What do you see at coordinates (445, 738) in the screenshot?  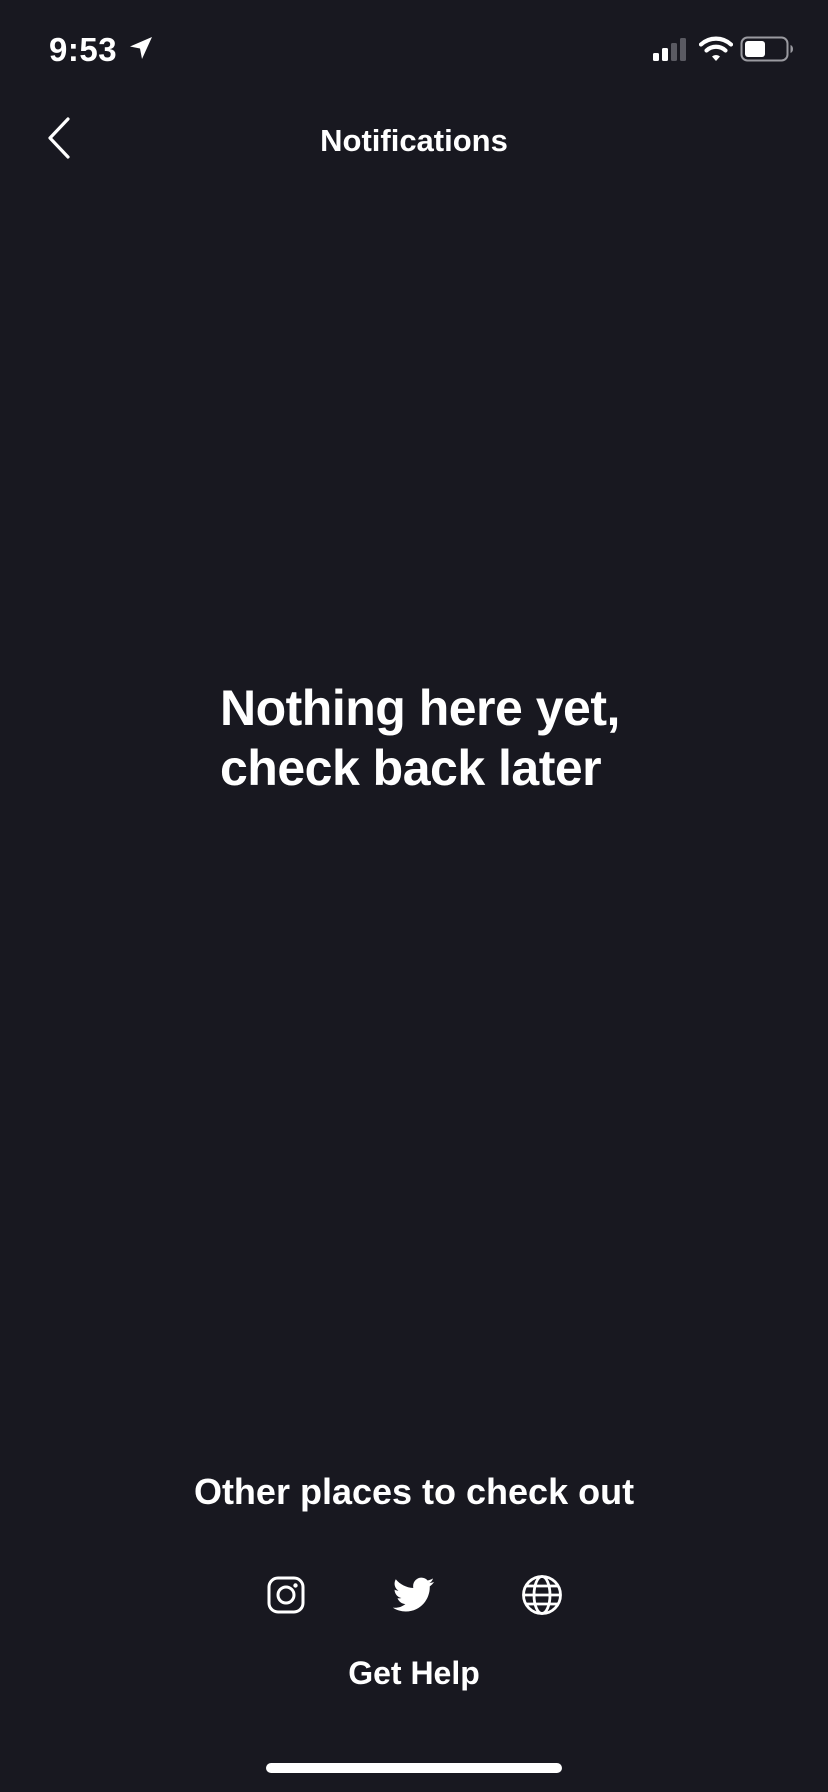 I see `empty-state-message: Nothing here yet, check back later` at bounding box center [445, 738].